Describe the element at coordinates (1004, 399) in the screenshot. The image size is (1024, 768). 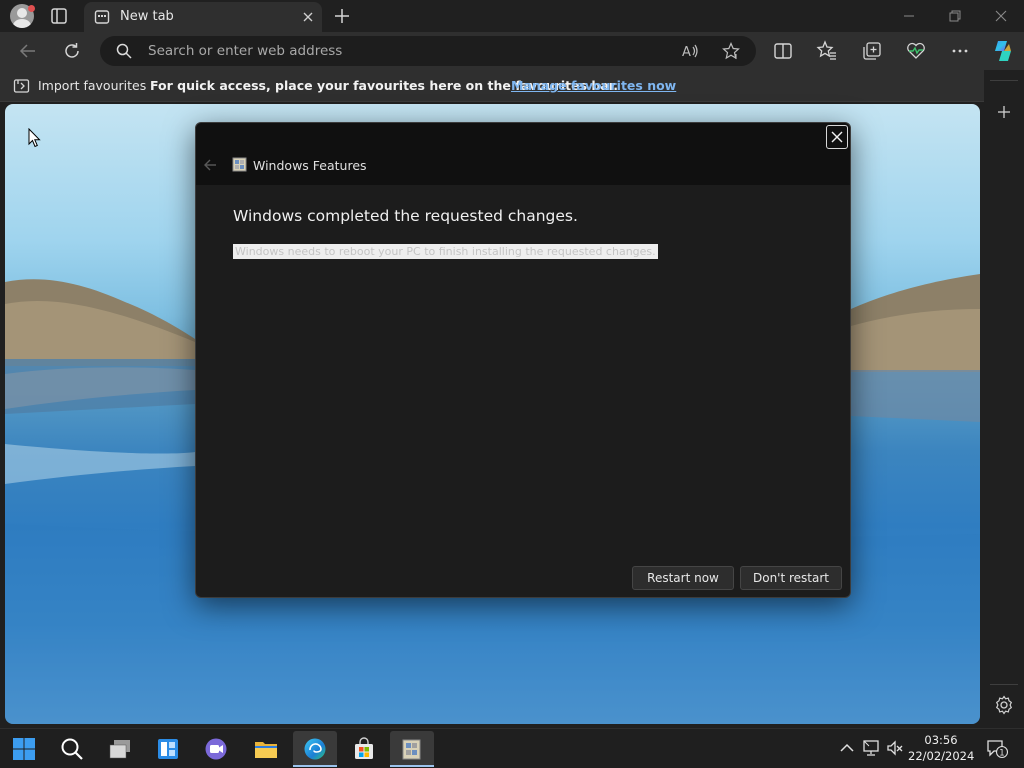
I see `browser-sidebar` at that location.